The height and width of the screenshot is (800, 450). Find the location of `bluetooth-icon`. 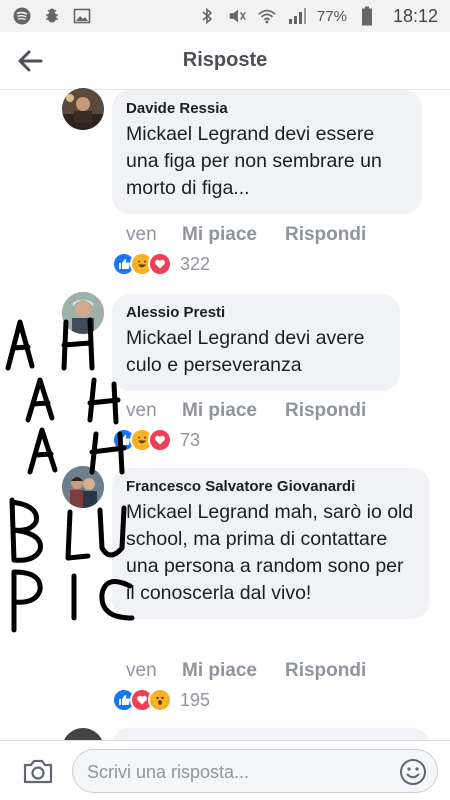

bluetooth-icon is located at coordinates (207, 16).